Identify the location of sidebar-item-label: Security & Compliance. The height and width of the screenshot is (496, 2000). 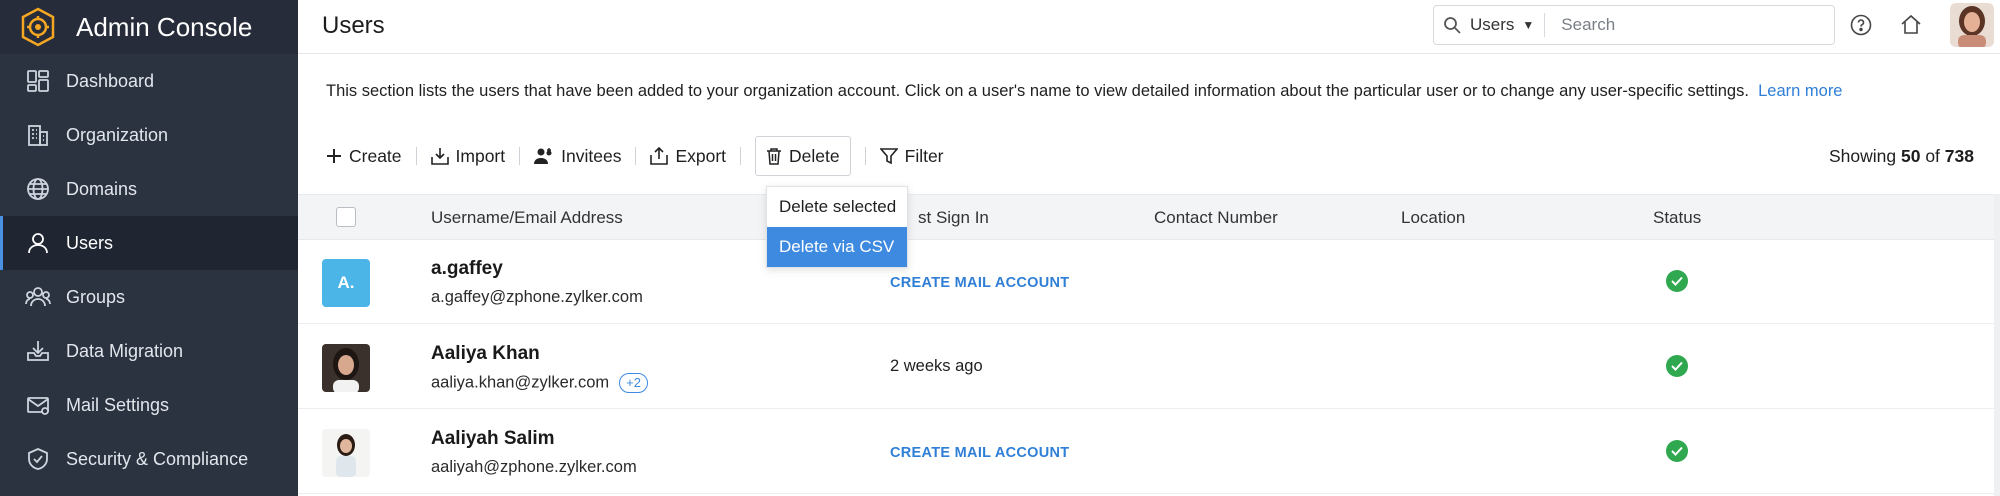
(157, 458).